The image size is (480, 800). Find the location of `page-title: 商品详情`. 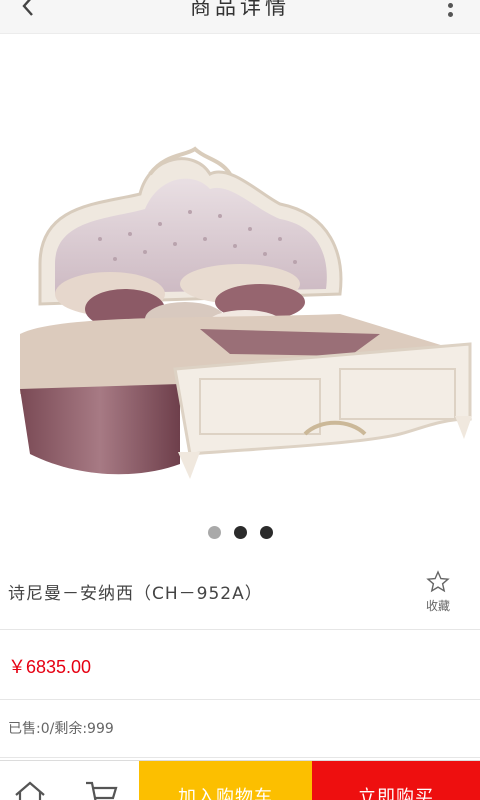

page-title: 商品详情 is located at coordinates (240, 9).